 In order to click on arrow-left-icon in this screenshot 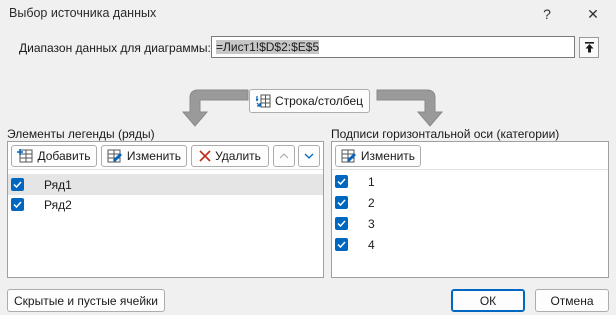, I will do `click(215, 108)`.